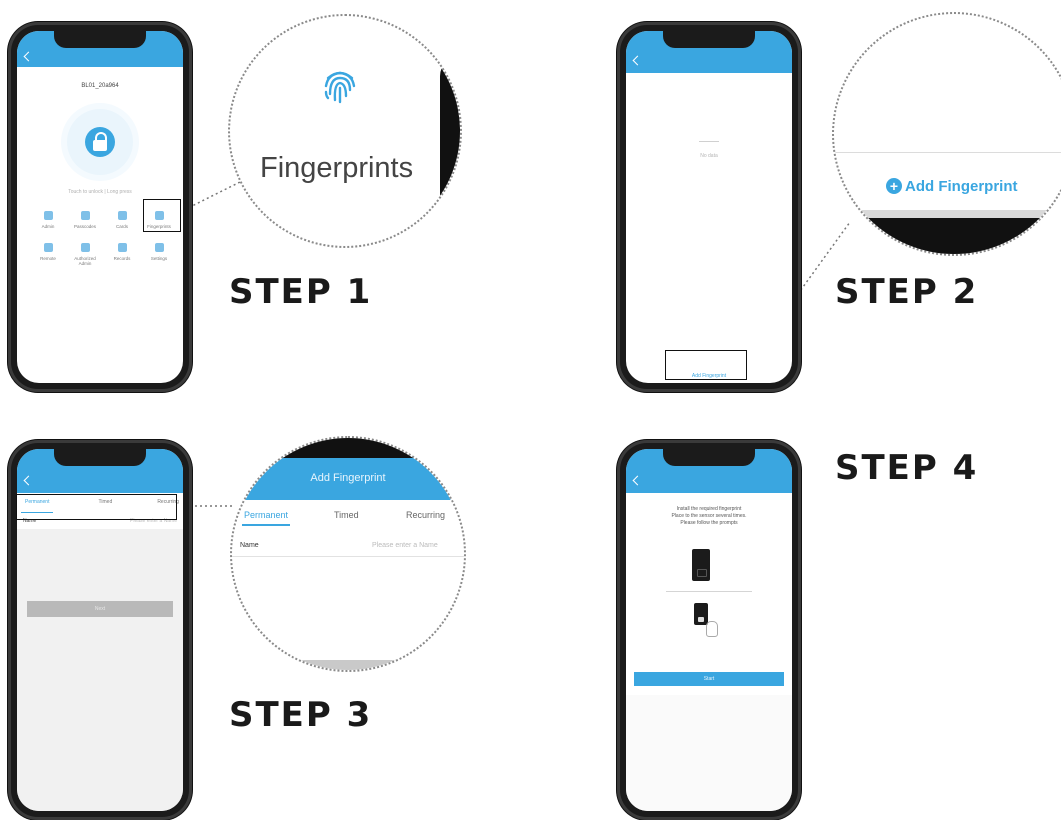 The width and height of the screenshot is (1061, 820). I want to click on device-name: BL01_20a964, so click(100, 86).